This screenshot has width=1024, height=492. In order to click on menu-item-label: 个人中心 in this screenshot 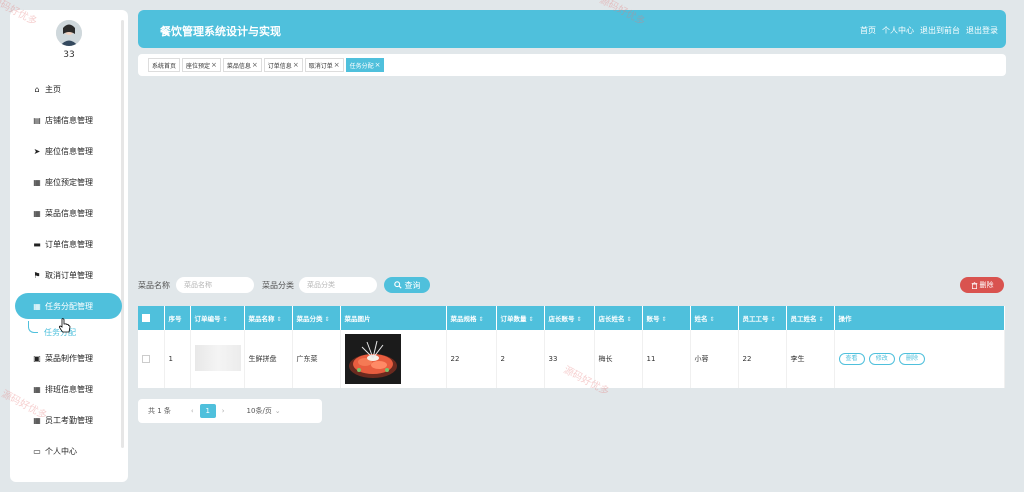, I will do `click(61, 451)`.